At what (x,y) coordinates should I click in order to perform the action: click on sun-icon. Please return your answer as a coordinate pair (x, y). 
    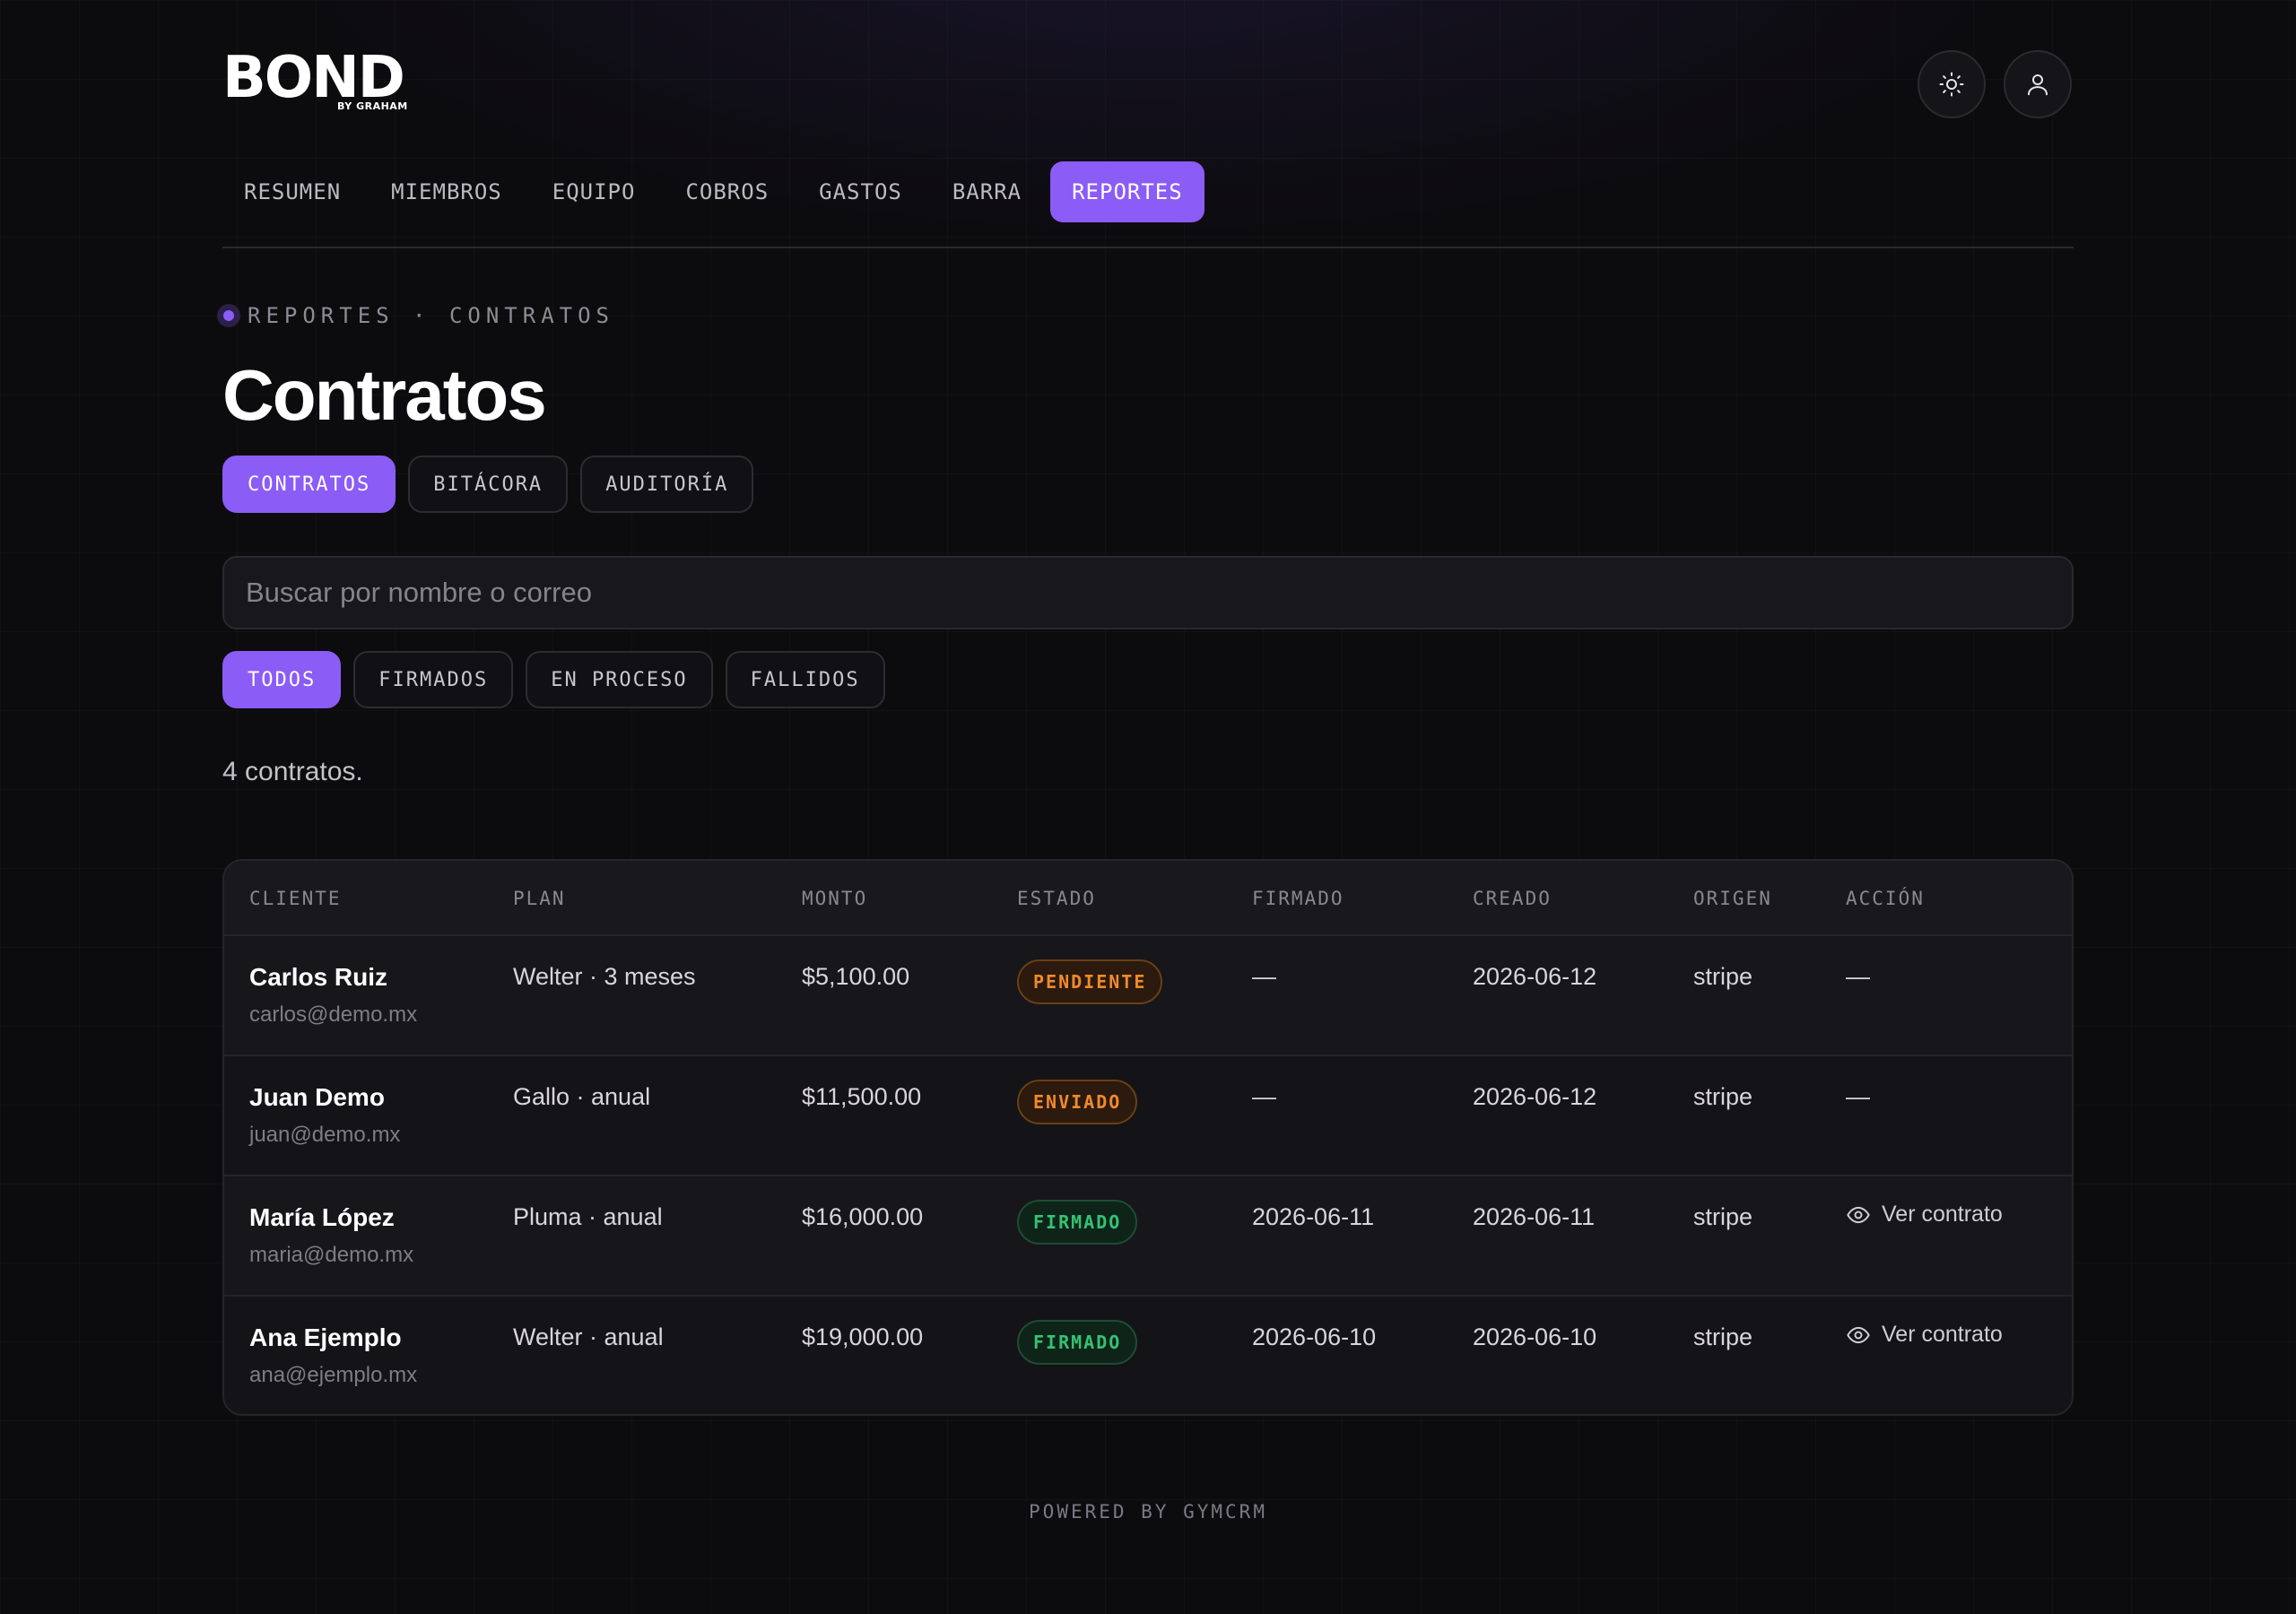
    Looking at the image, I should click on (1951, 84).